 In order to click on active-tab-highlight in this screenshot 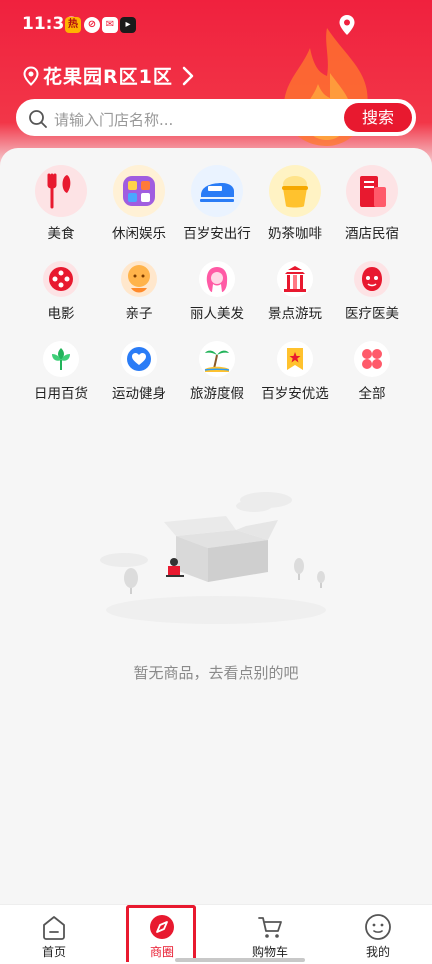, I will do `click(161, 933)`.